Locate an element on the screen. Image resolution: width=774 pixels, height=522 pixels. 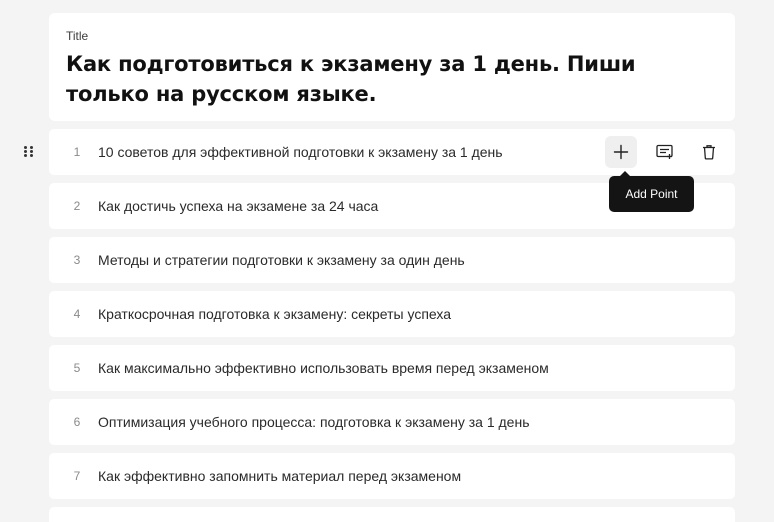
add-note-button is located at coordinates (665, 152).